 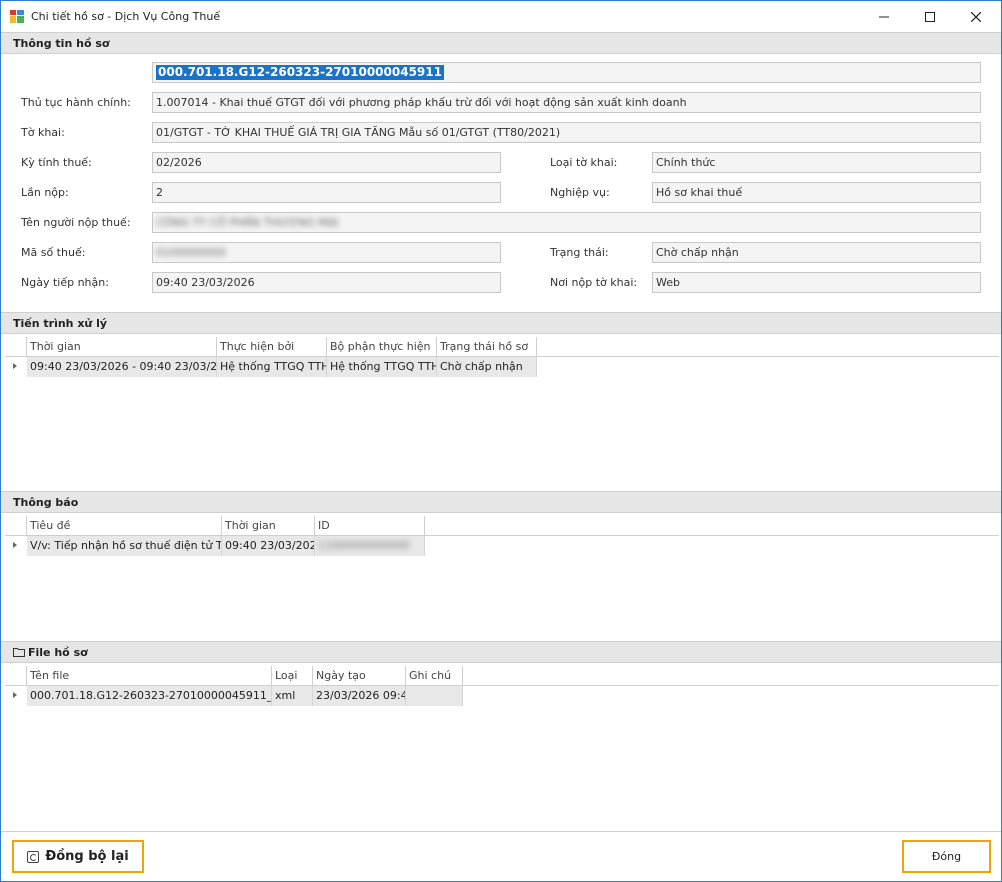 I want to click on status-field: Chờ chấp nhận, so click(x=816, y=252).